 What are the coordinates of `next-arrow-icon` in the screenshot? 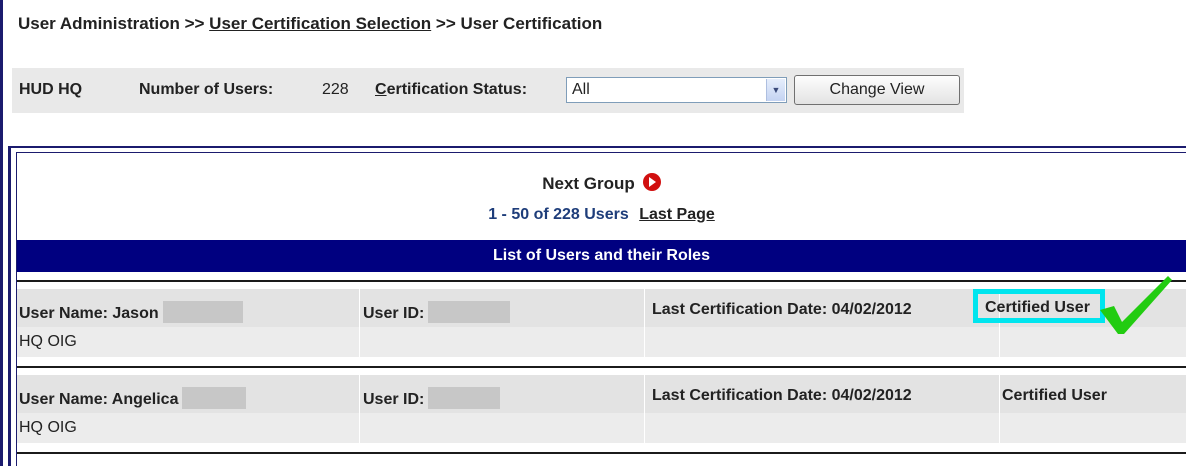 It's located at (651, 182).